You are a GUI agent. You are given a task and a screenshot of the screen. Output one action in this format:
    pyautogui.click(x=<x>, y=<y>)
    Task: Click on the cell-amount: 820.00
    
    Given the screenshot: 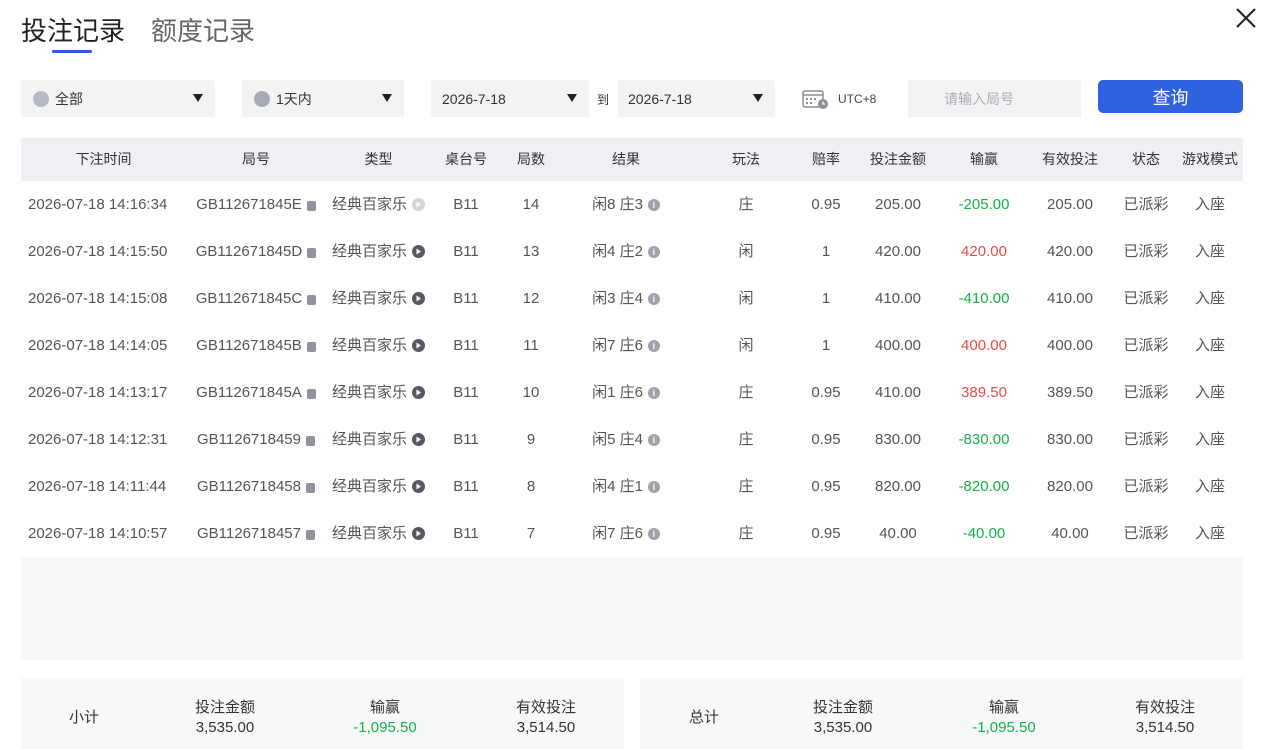 What is the action you would take?
    pyautogui.click(x=898, y=486)
    